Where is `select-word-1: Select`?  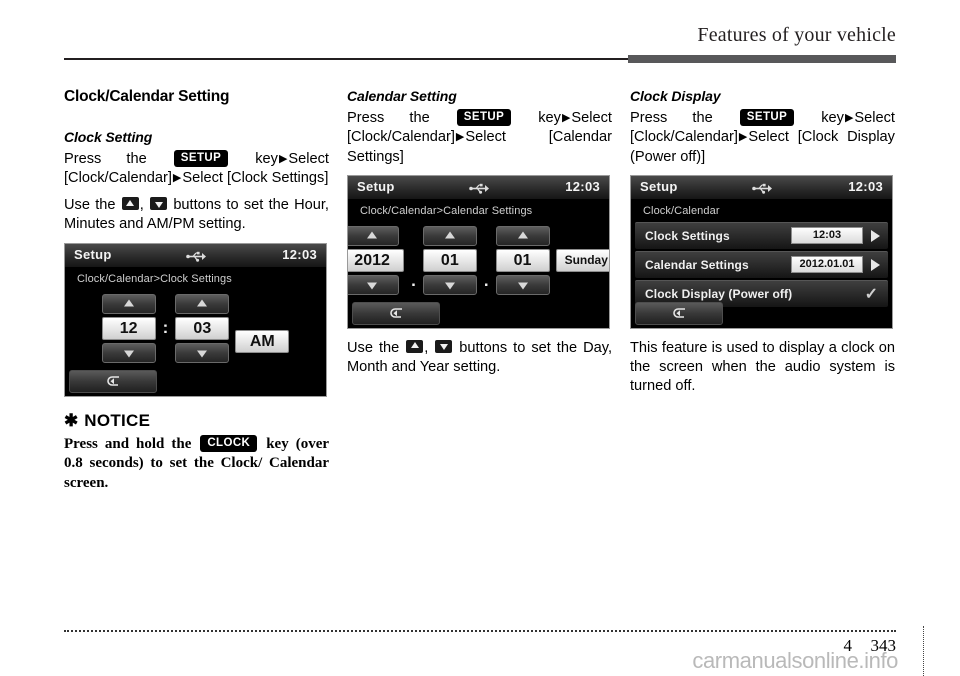
select-word-1: Select is located at coordinates (308, 158).